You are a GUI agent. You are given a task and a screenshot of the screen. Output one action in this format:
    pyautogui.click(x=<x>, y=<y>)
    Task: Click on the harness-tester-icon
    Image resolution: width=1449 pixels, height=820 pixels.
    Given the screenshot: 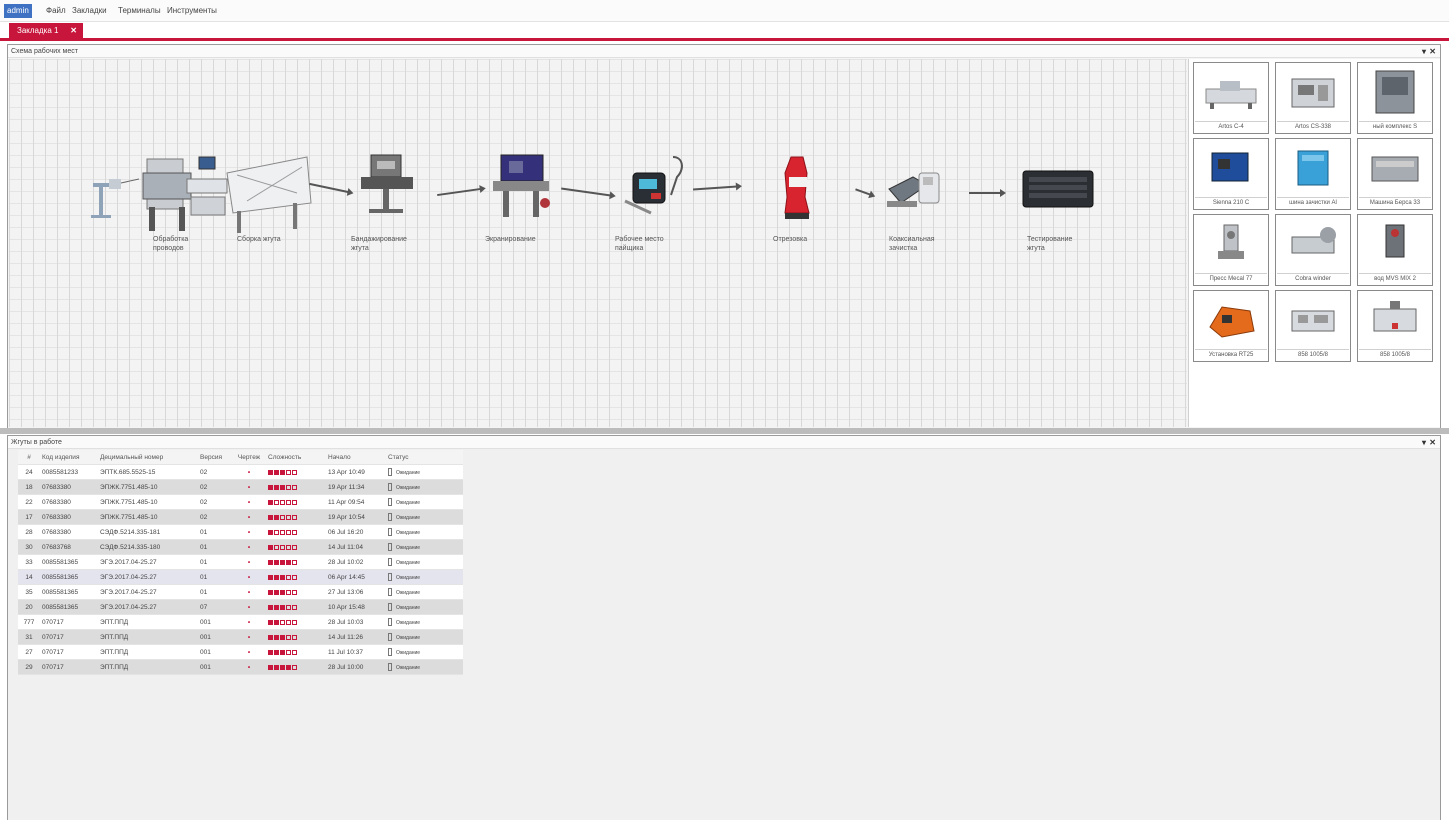 What is the action you would take?
    pyautogui.click(x=1058, y=189)
    